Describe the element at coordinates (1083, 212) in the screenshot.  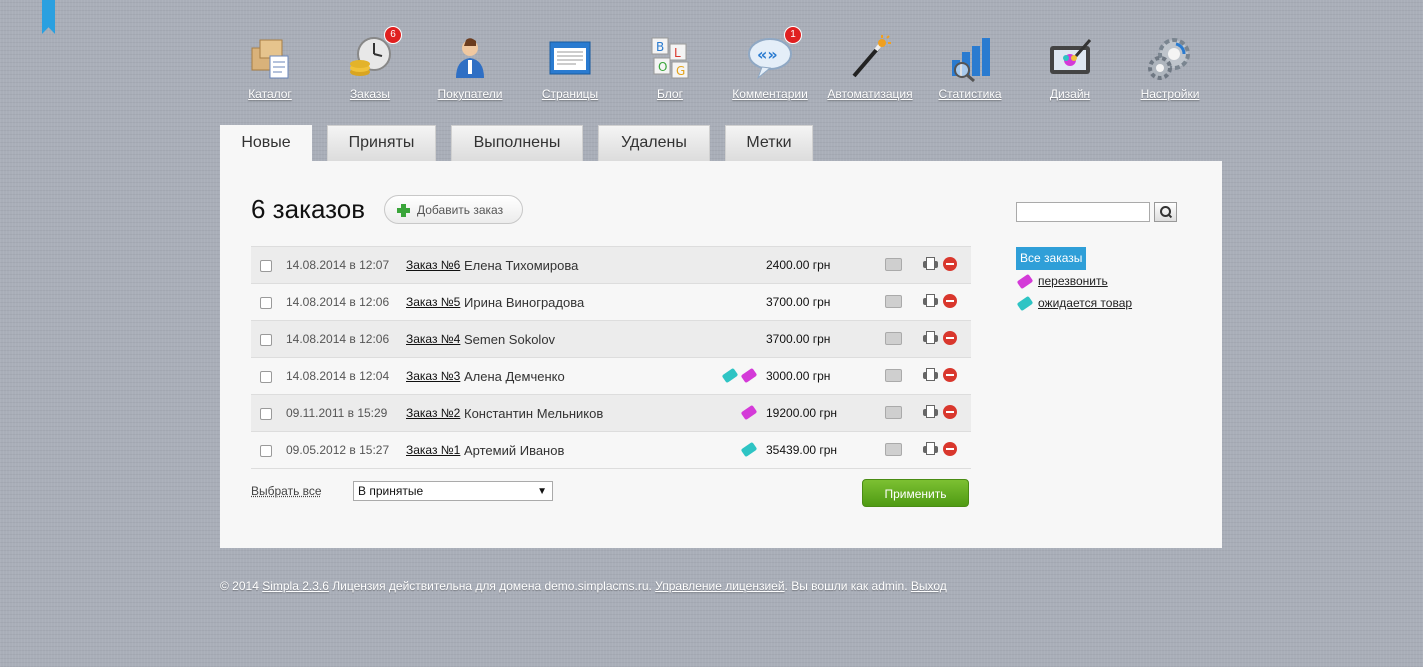
I see `search-input` at that location.